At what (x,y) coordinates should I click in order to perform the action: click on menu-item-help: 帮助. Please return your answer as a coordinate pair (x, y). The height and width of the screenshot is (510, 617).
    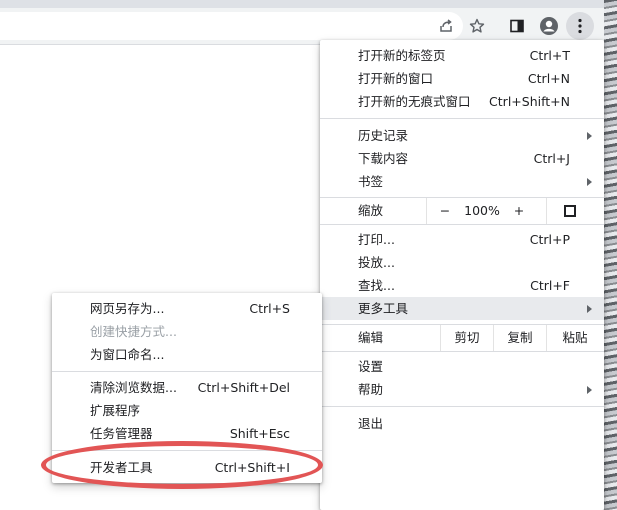
    Looking at the image, I should click on (462, 389).